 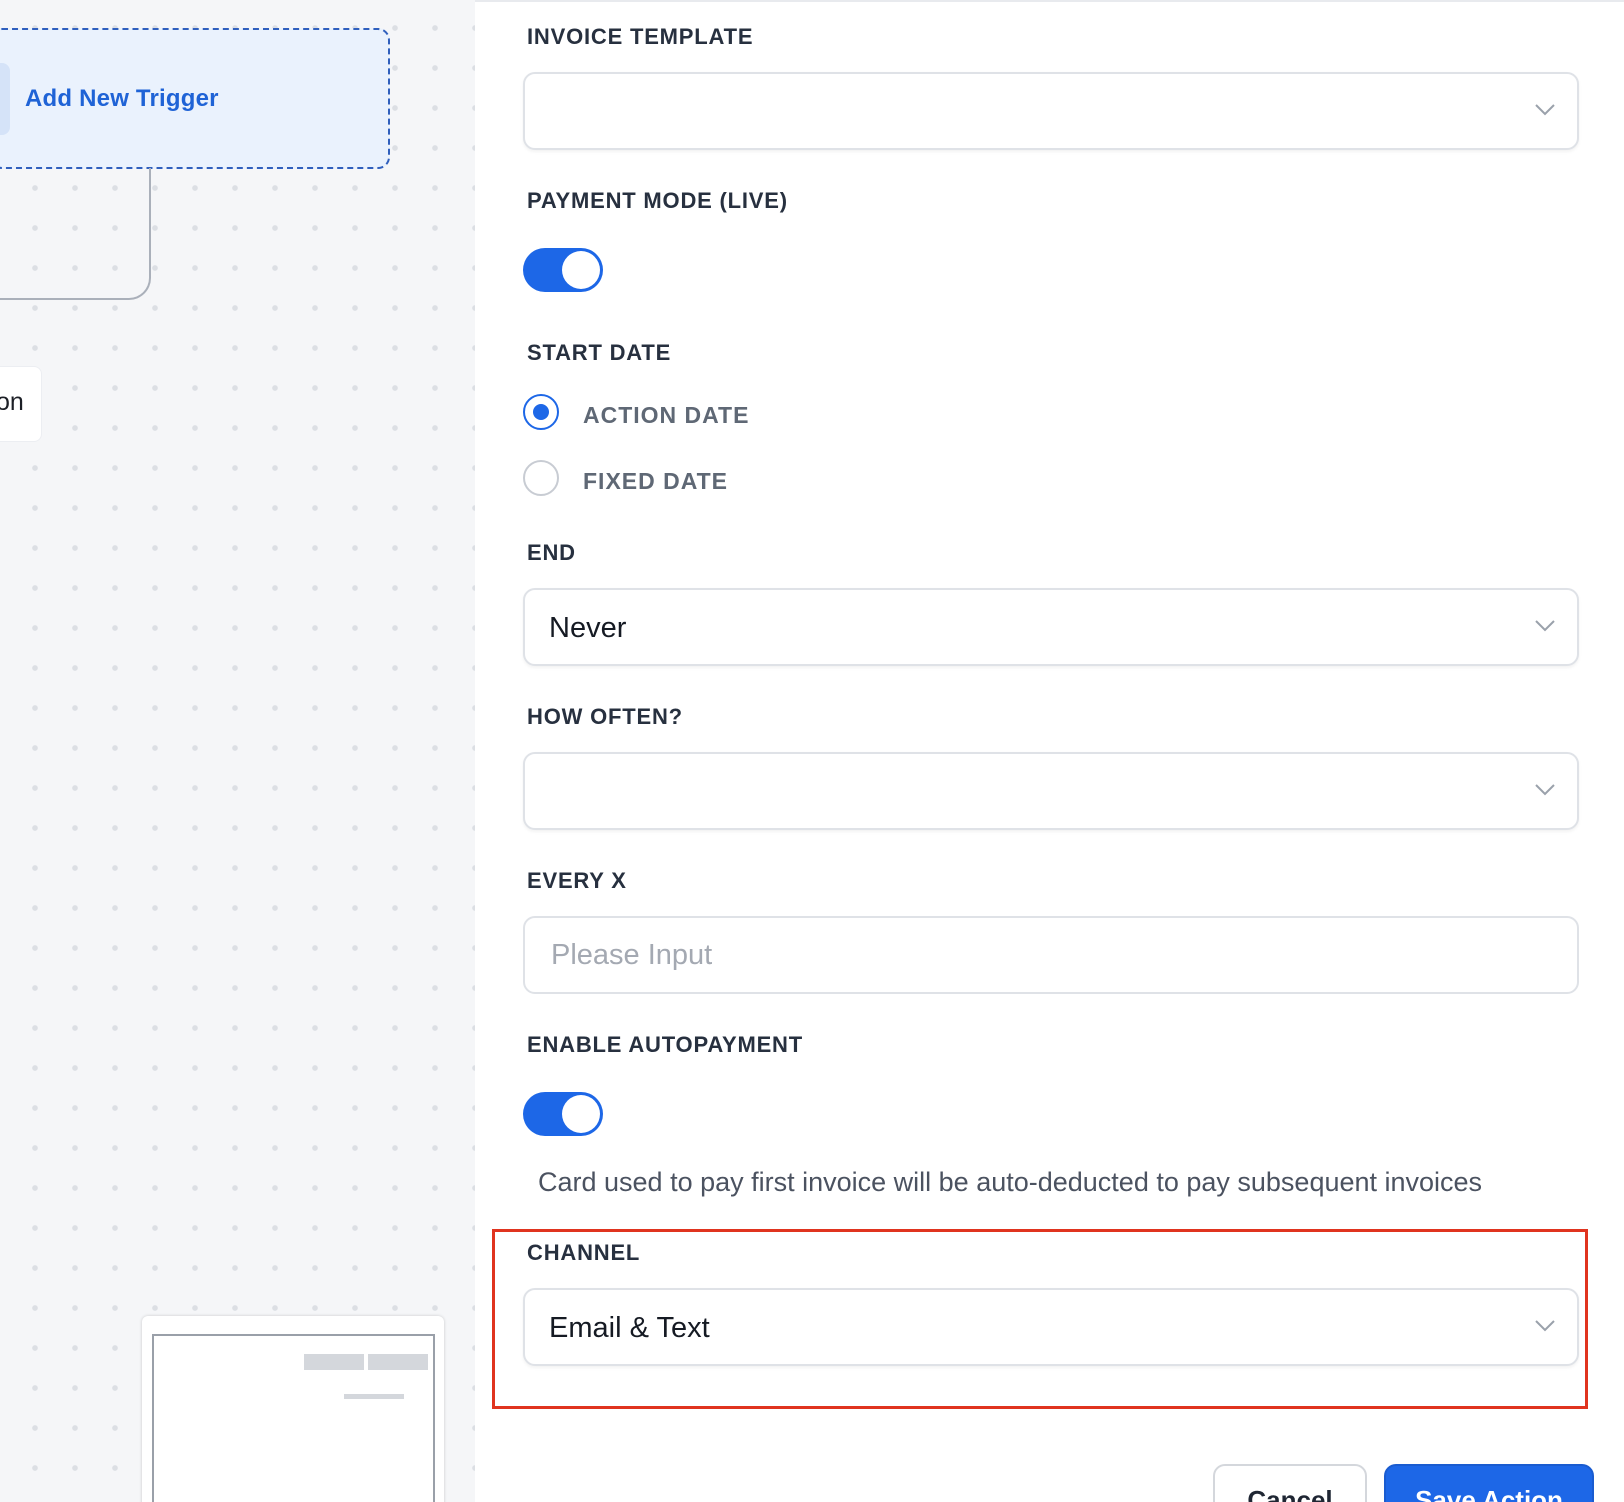 I want to click on payment-mode-toggle, so click(x=563, y=270).